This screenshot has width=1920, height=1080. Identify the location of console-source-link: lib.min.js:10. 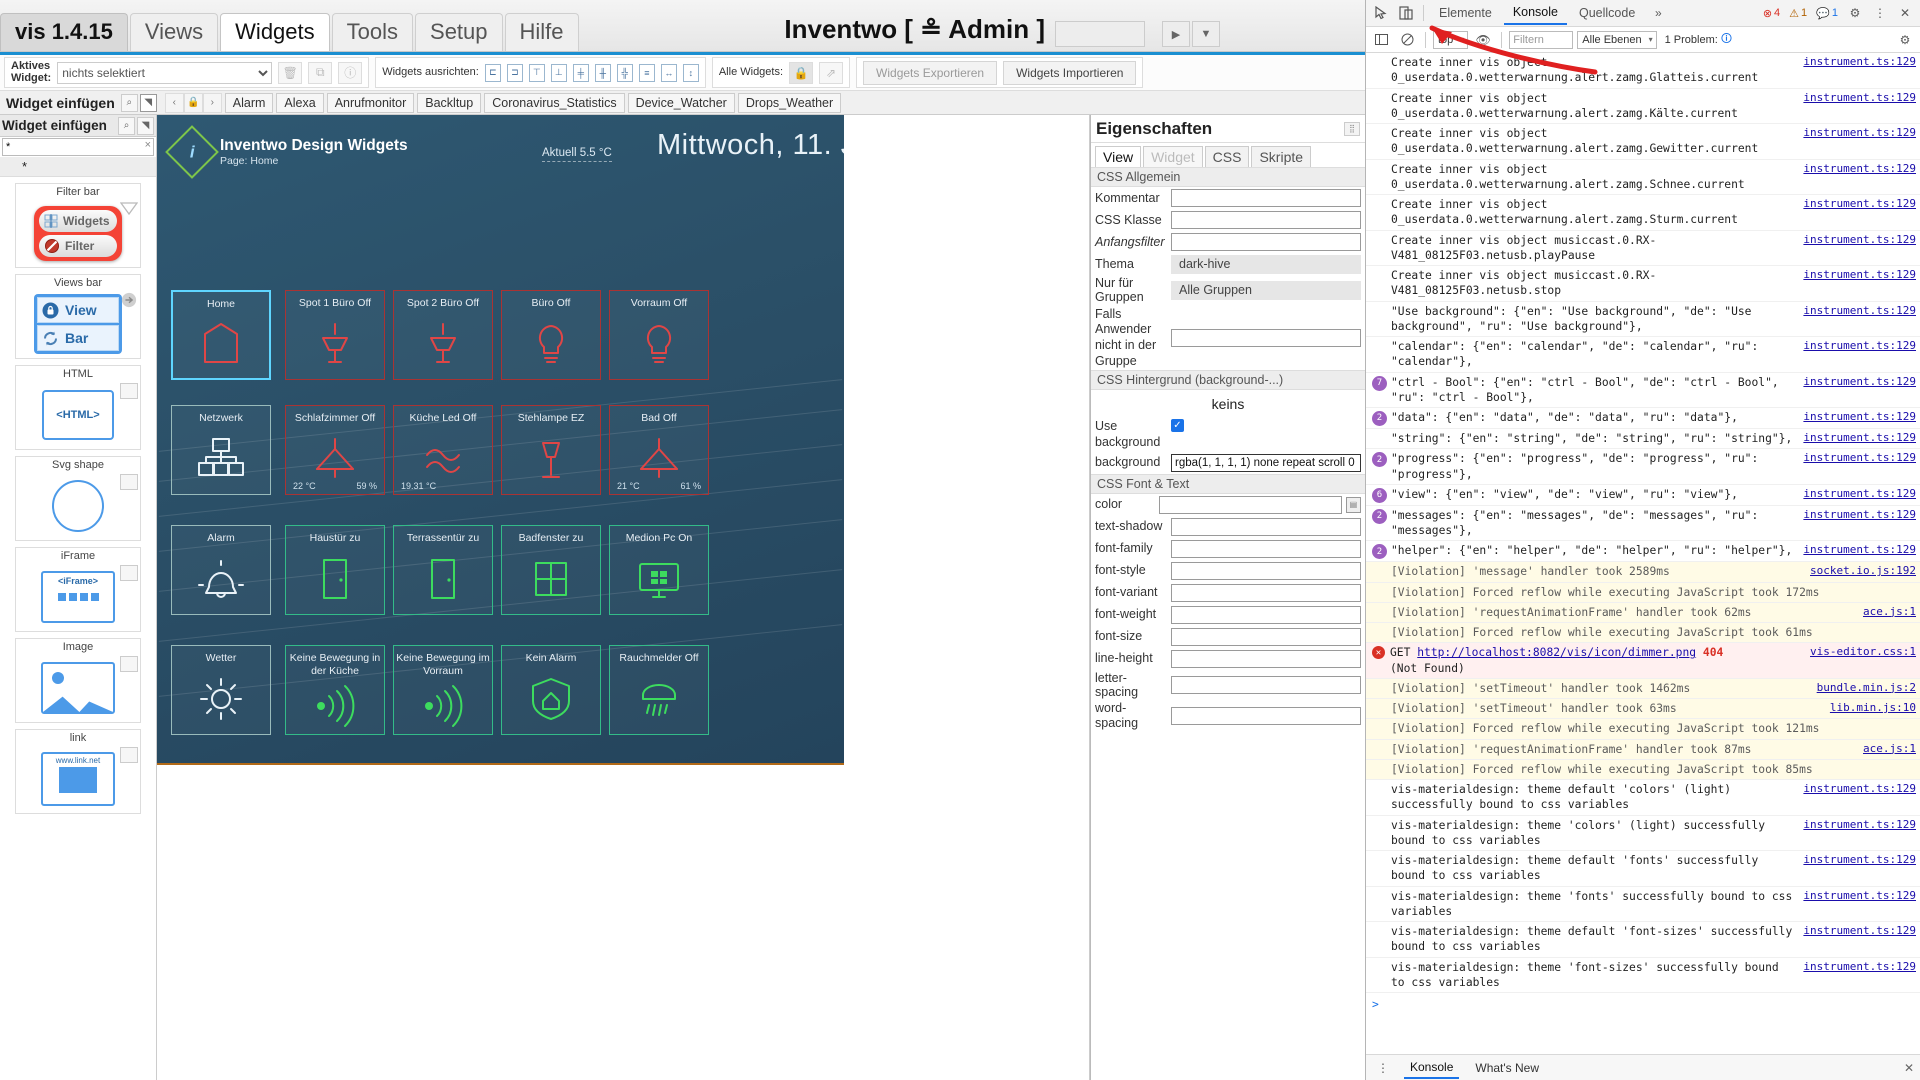
(1873, 708).